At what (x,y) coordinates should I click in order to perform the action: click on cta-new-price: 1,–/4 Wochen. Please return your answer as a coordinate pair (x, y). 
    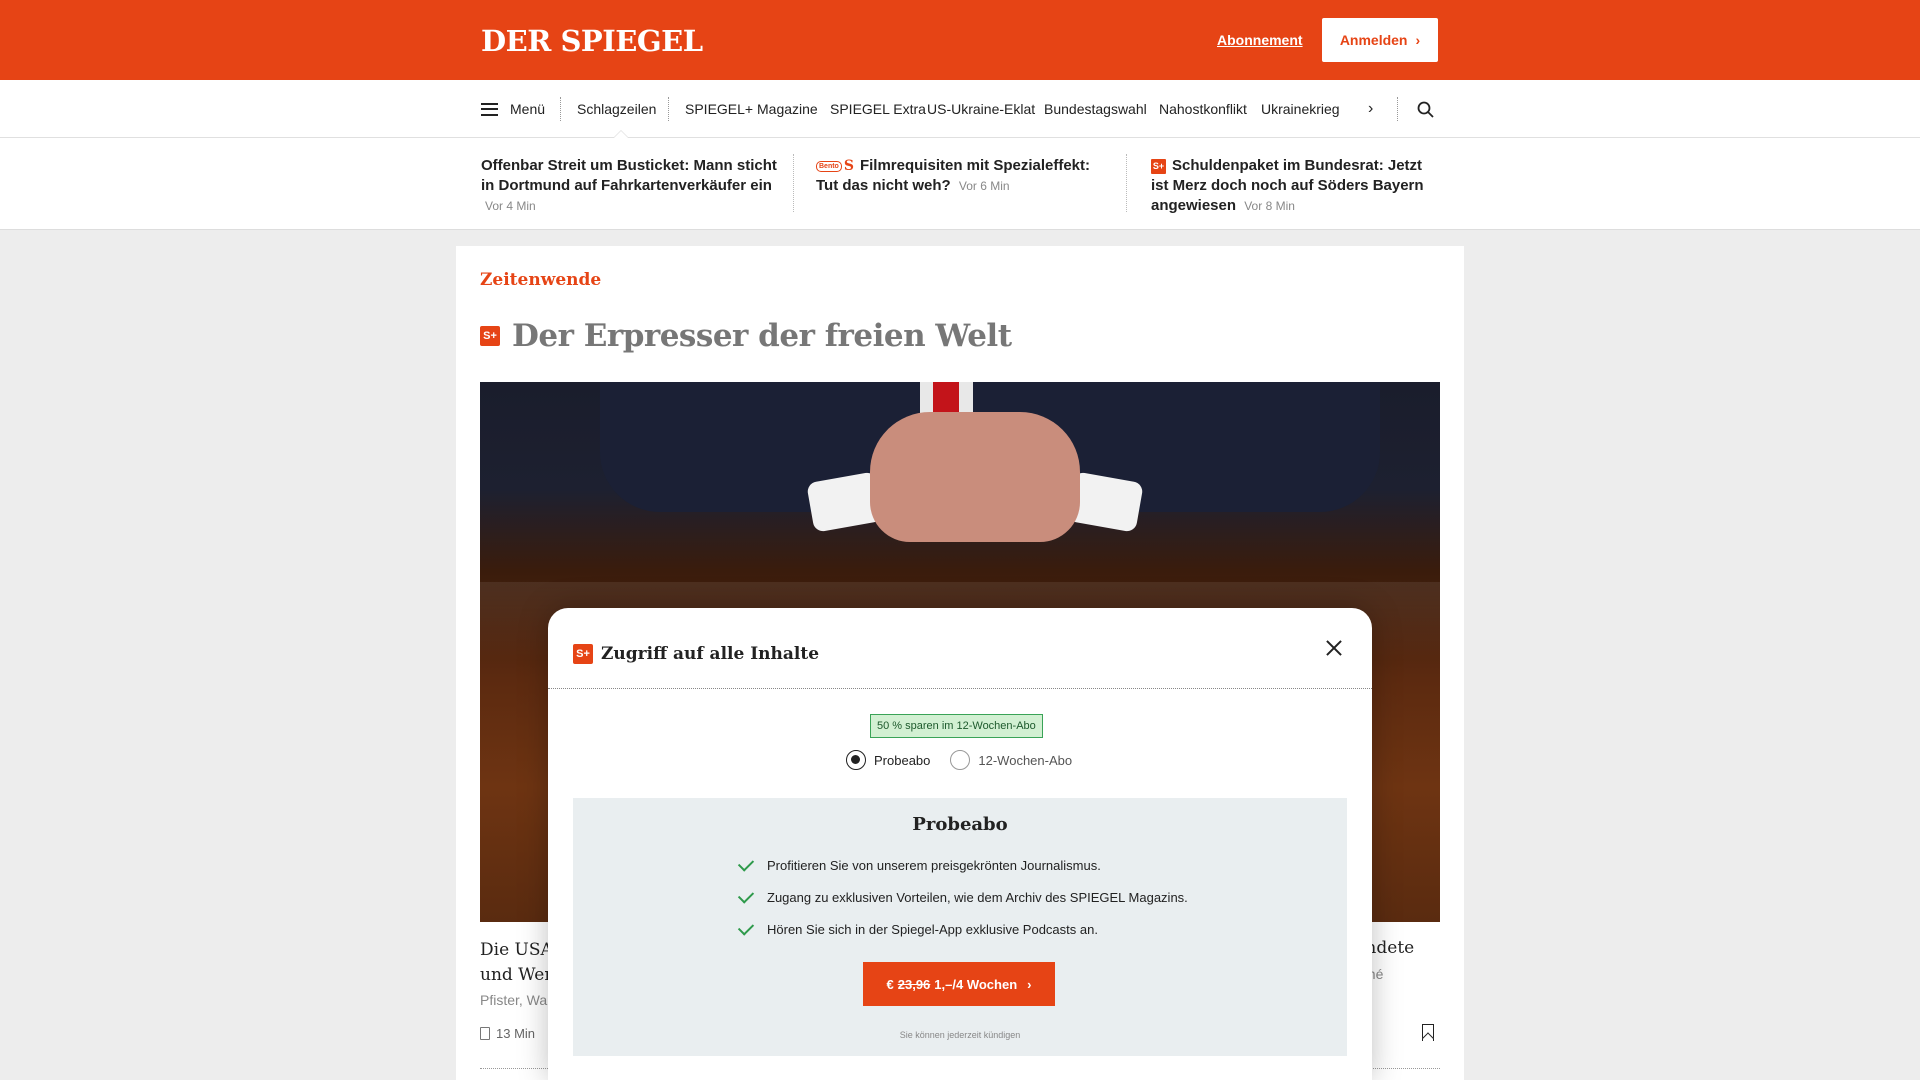
    Looking at the image, I should click on (976, 984).